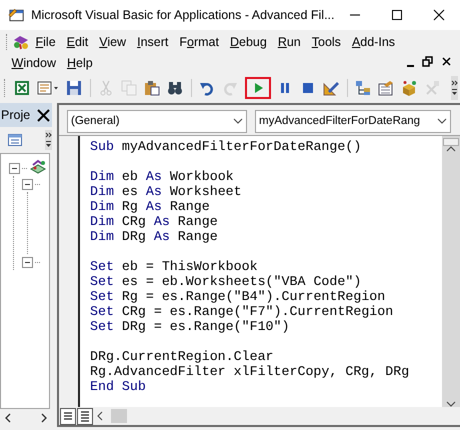  I want to click on code-line: Set CRg = es.Range("F7").CurrentRegion, so click(242, 311).